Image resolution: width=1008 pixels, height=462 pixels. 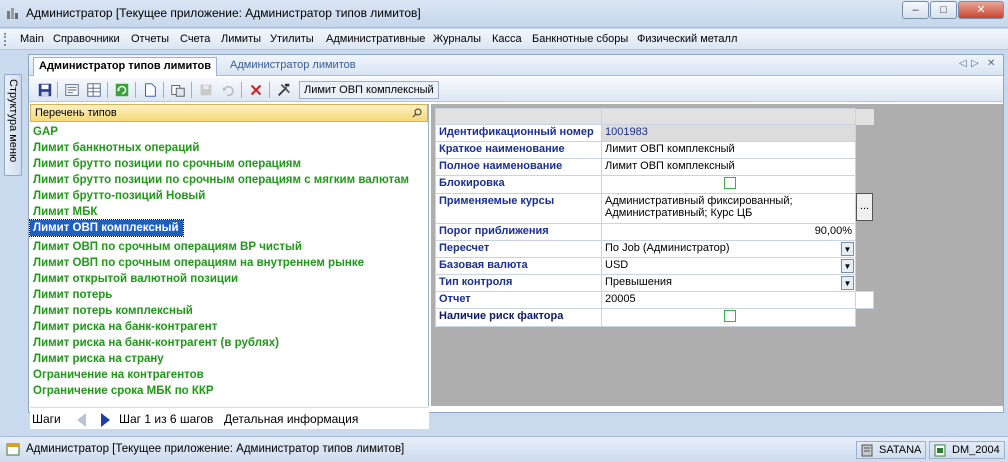 I want to click on menubar-grip, so click(x=6, y=39).